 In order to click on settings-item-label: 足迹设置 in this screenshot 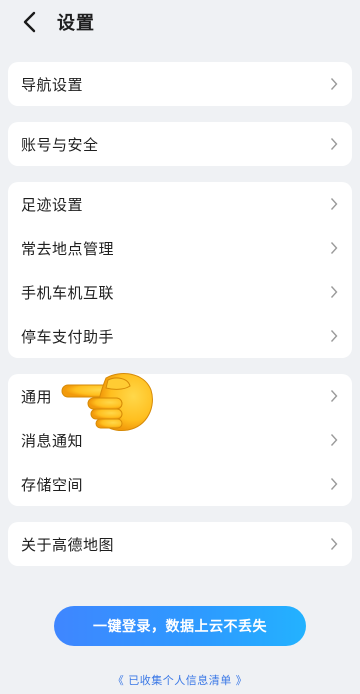, I will do `click(52, 204)`.